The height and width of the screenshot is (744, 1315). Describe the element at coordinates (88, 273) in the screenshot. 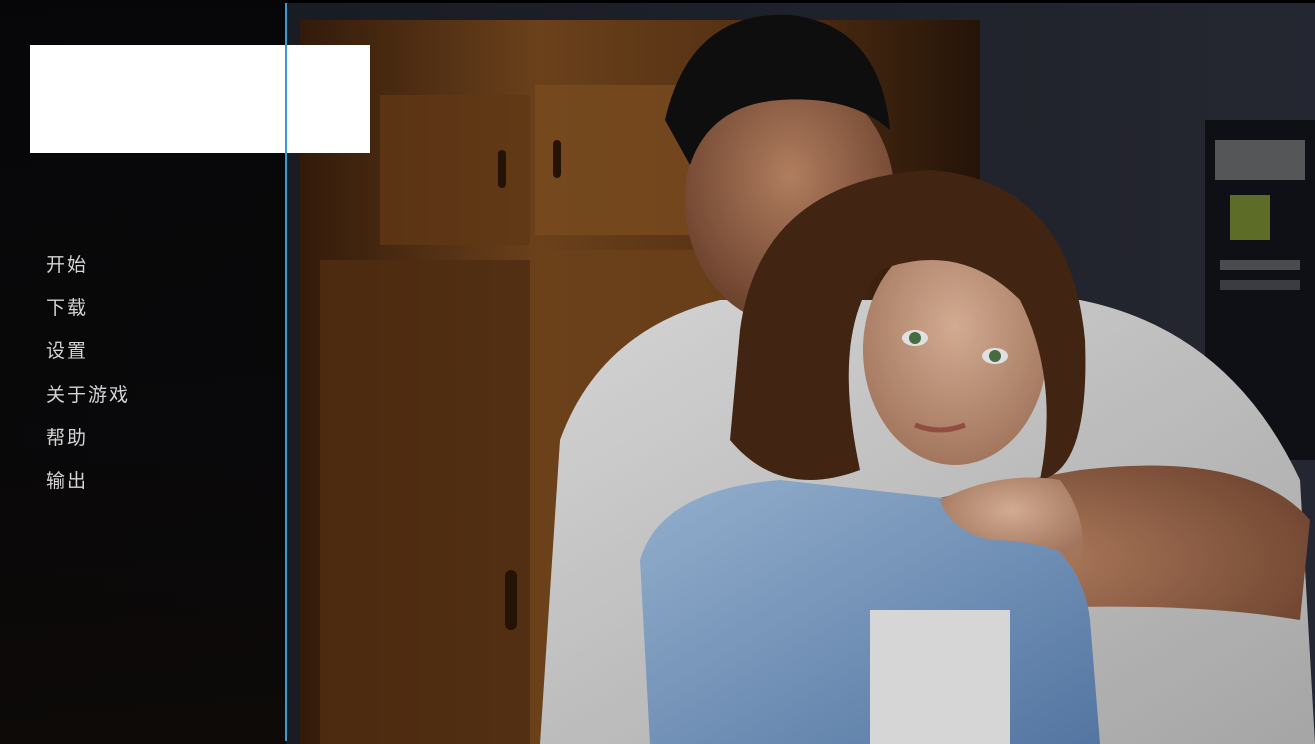

I see `menu-item-start: 开始` at that location.